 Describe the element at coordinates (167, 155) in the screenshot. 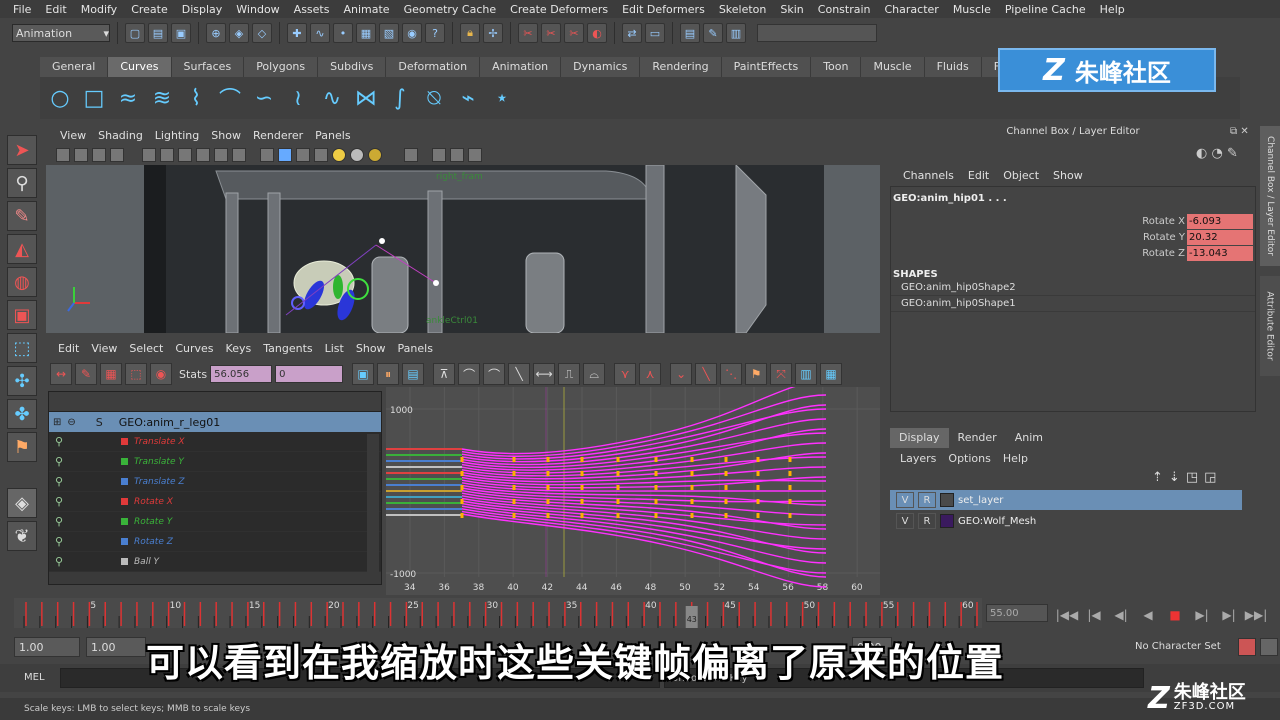

I see `film-gate-icon` at that location.